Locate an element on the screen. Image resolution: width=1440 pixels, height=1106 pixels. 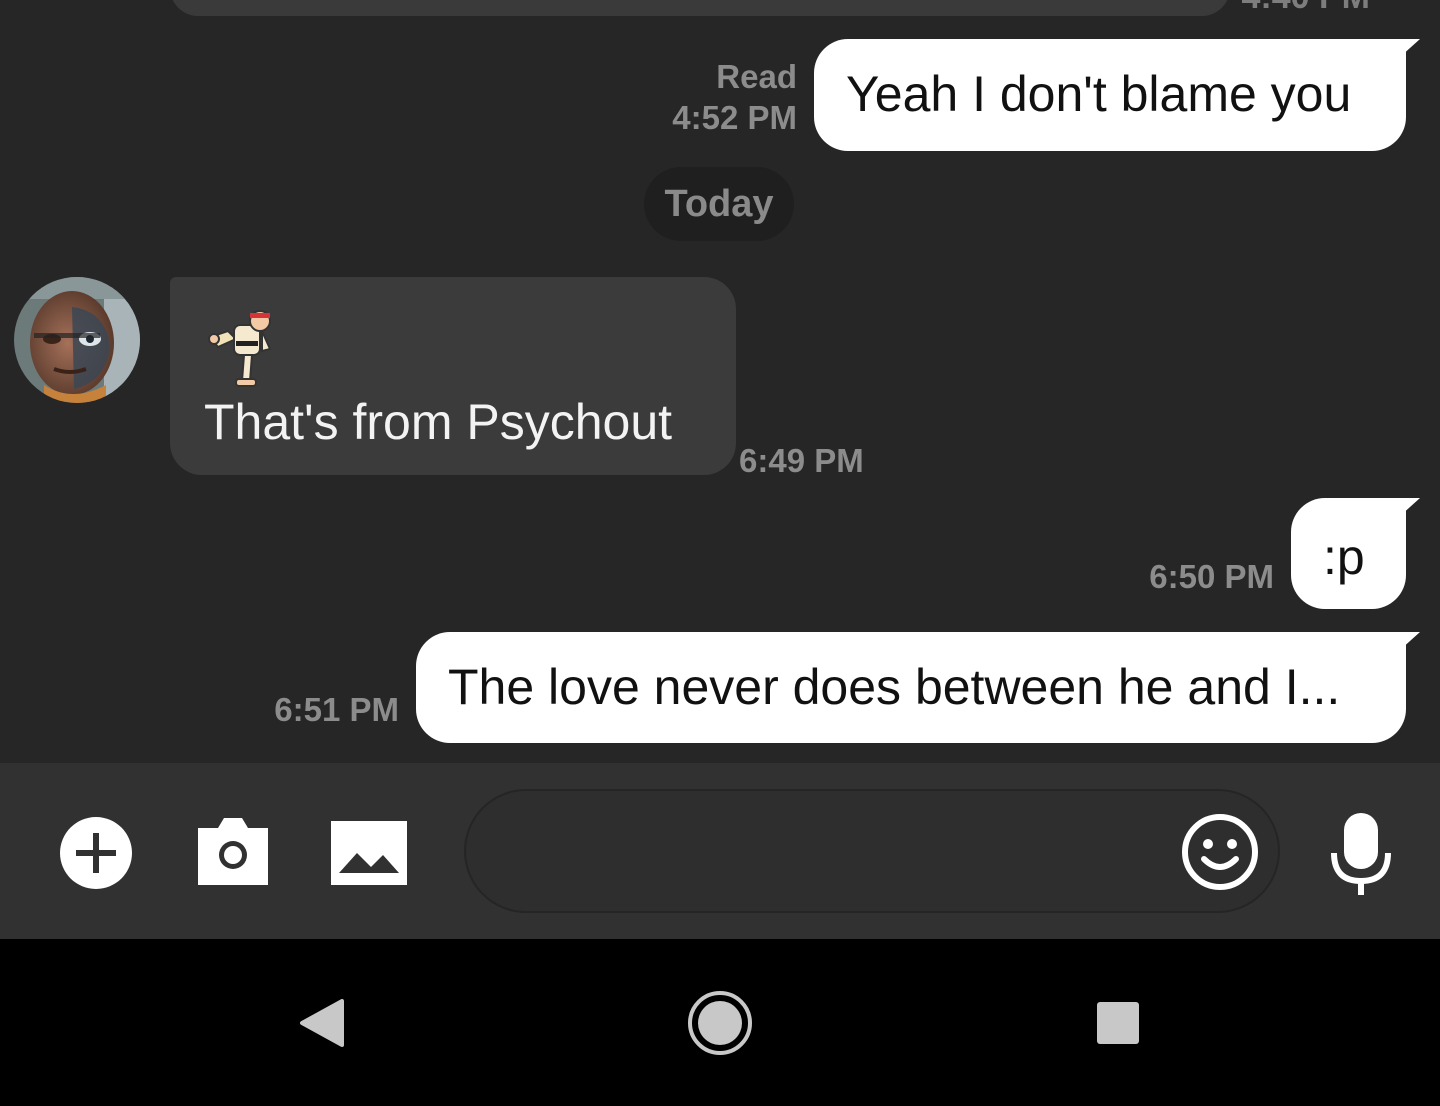
recents-square-icon is located at coordinates (1118, 1023).